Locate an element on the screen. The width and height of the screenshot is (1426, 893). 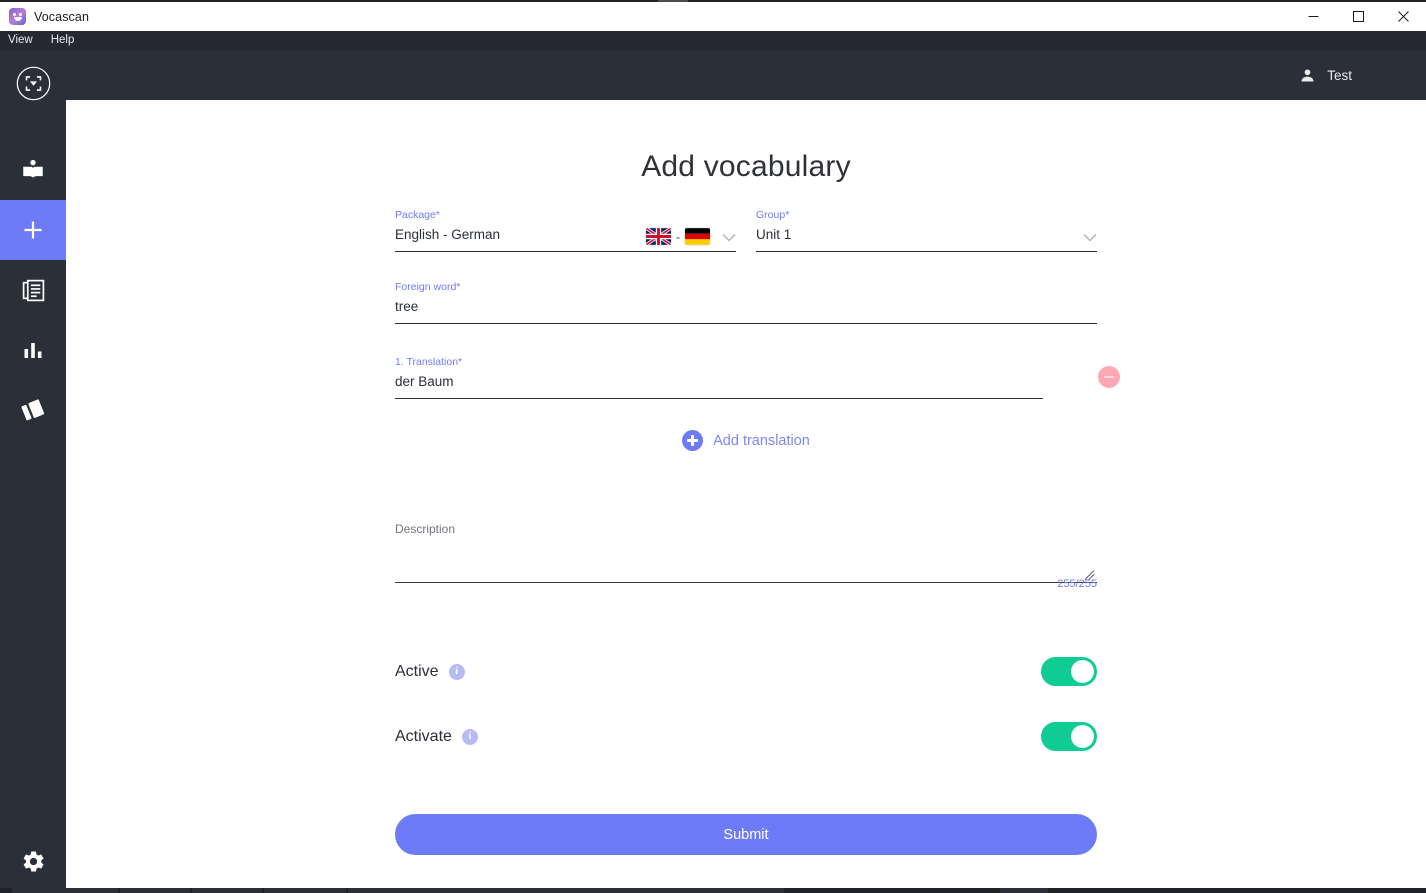
sidebar-item-learn is located at coordinates (33, 170).